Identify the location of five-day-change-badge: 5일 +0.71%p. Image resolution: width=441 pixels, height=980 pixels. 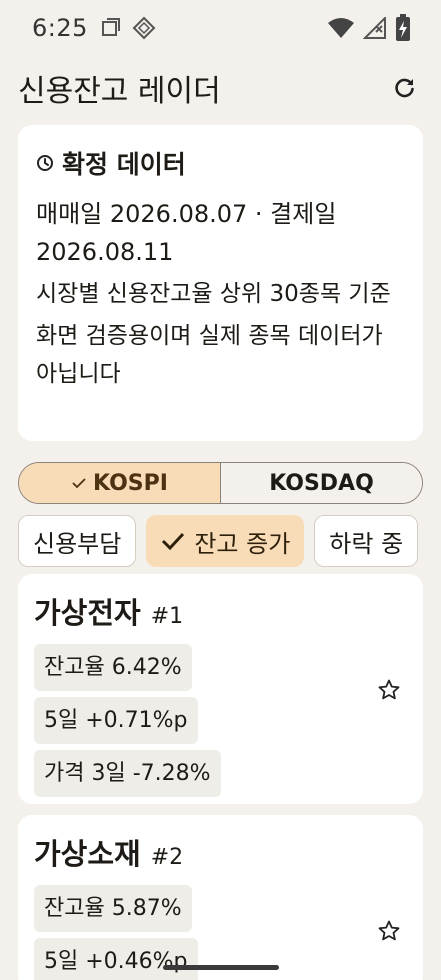
(116, 720).